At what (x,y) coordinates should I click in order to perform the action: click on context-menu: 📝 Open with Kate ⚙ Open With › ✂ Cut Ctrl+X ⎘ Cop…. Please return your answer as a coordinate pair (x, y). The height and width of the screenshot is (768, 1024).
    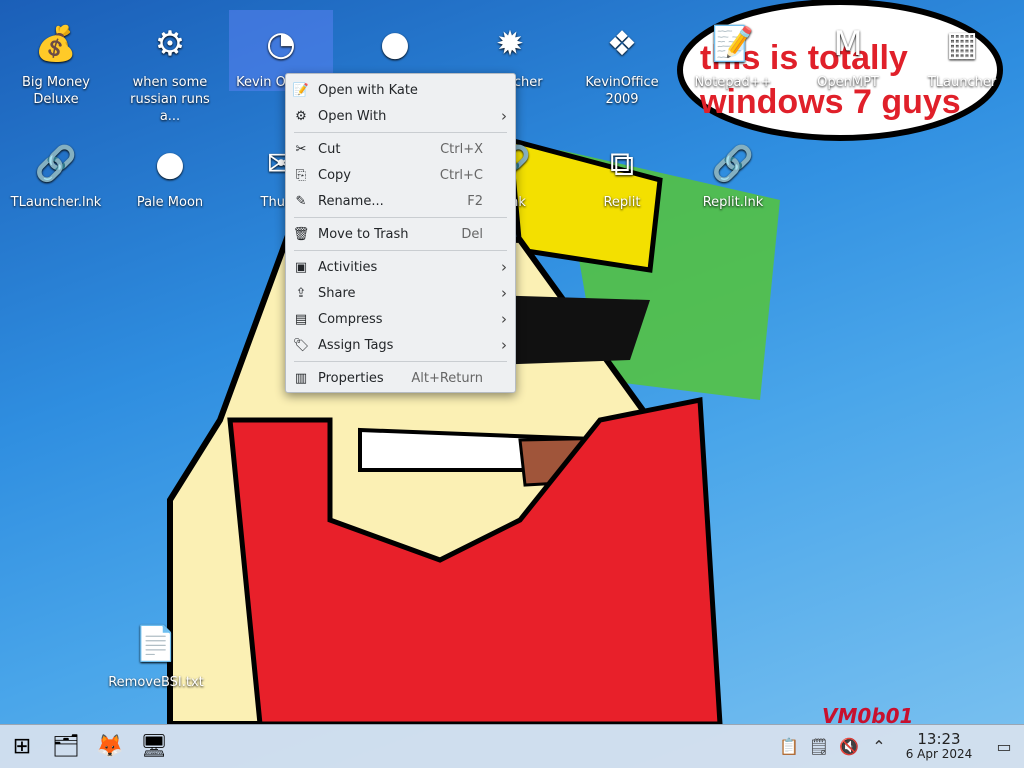
    Looking at the image, I should click on (400, 233).